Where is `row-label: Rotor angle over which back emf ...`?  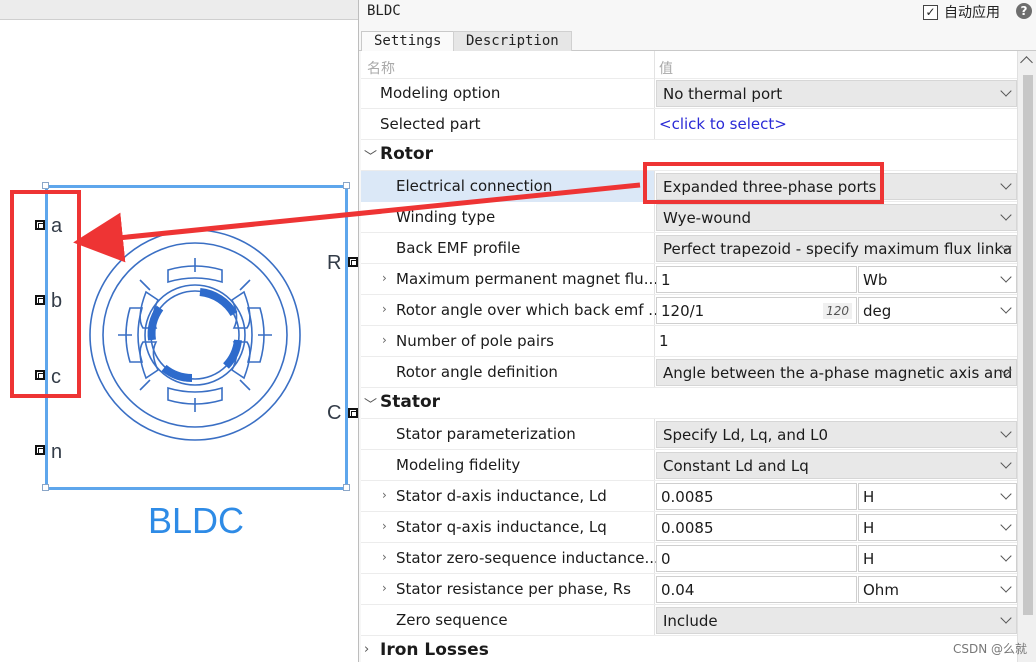
row-label: Rotor angle over which back emf ... is located at coordinates (529, 310).